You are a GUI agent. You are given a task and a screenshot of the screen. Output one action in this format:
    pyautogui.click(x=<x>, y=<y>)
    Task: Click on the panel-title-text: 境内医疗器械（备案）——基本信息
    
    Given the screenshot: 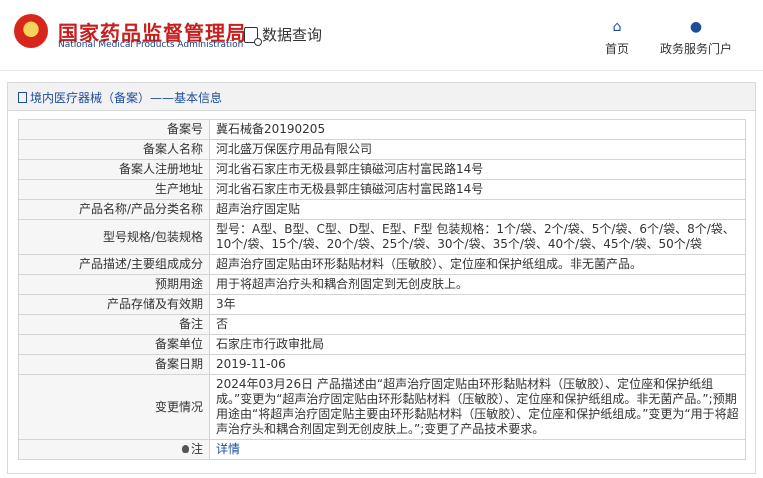 What is the action you would take?
    pyautogui.click(x=126, y=98)
    